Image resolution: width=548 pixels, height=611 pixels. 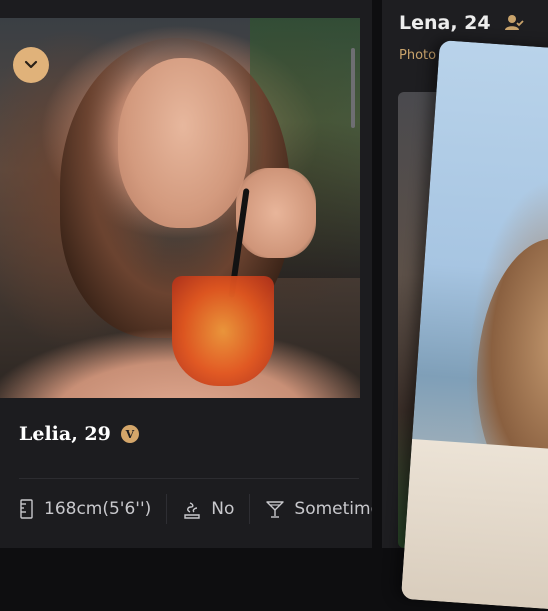 What do you see at coordinates (98, 509) in the screenshot?
I see `height-value: 168cm(5'6'')` at bounding box center [98, 509].